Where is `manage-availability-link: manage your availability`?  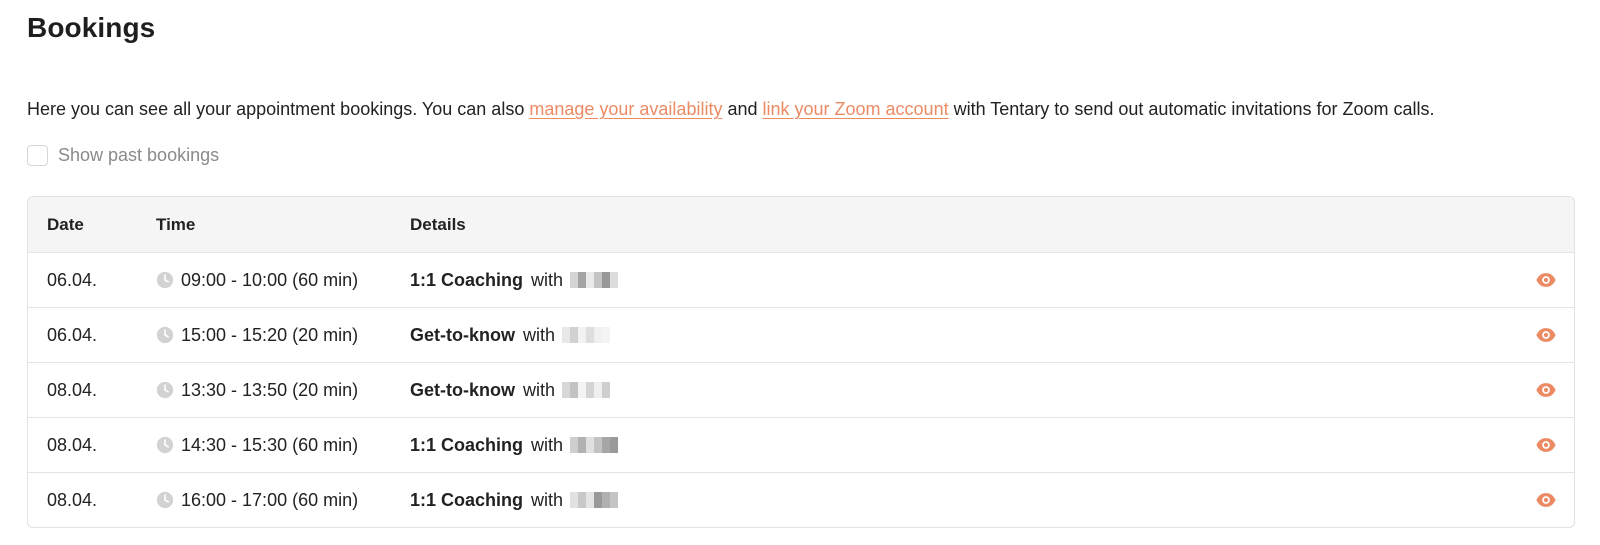 manage-availability-link: manage your availability is located at coordinates (625, 109).